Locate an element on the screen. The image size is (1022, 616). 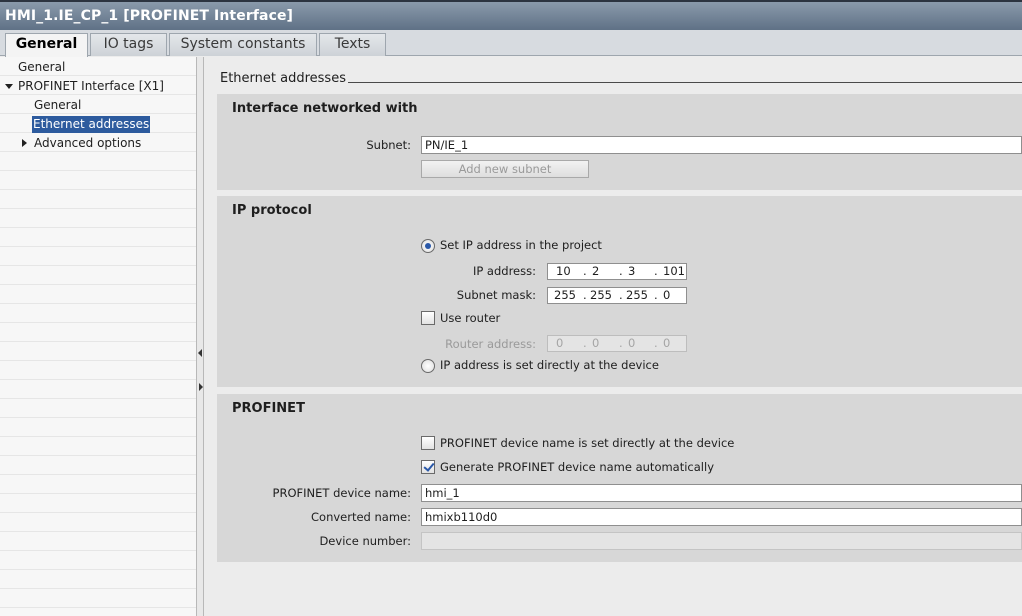
group-title-networked: Interface networked with is located at coordinates (325, 108).